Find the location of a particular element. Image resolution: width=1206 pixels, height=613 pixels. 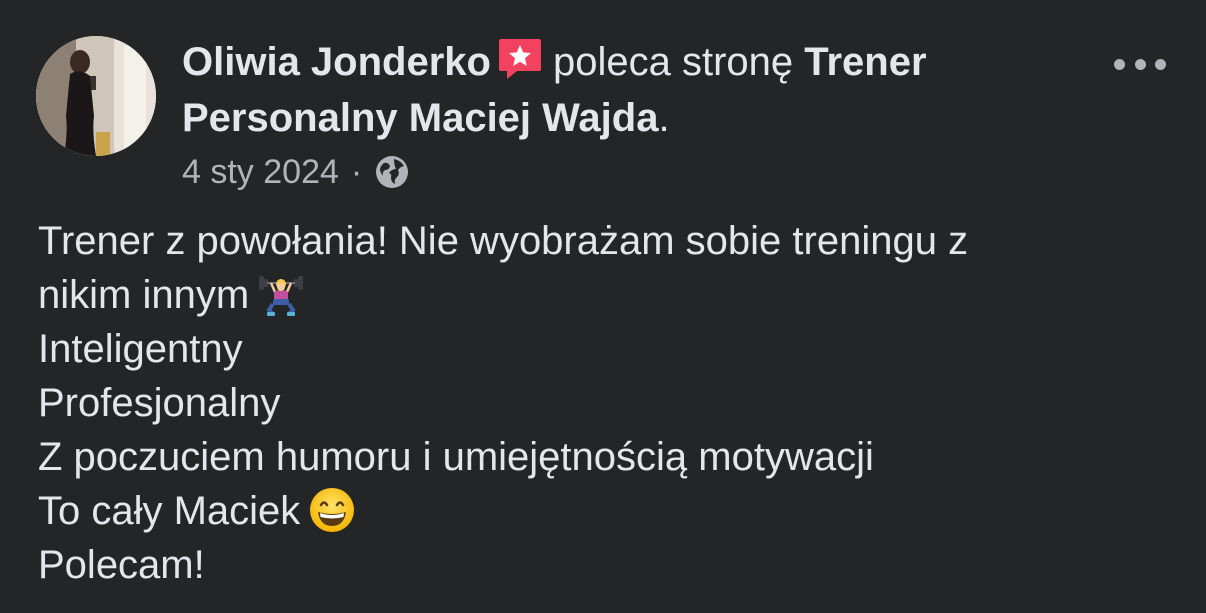

globe-icon is located at coordinates (392, 172).